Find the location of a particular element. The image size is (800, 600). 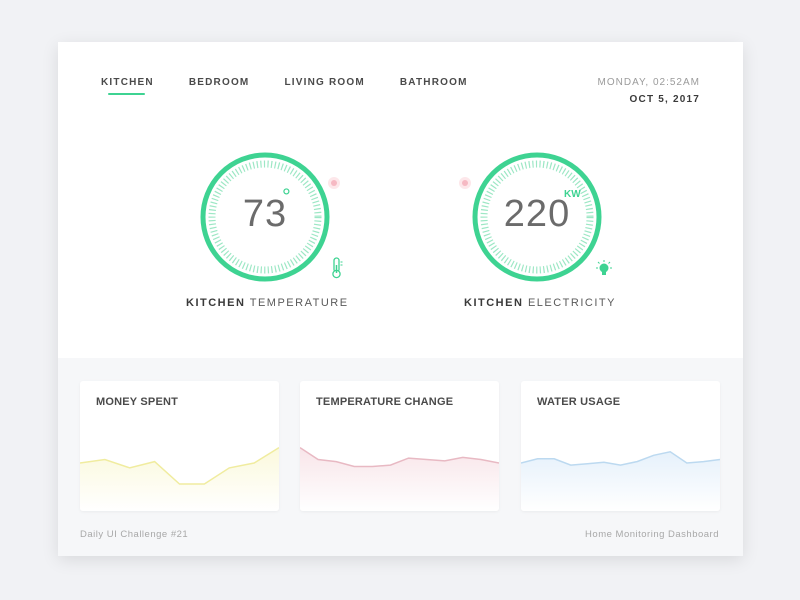

temperature-label-metric: TEMPERATURE is located at coordinates (297, 303).